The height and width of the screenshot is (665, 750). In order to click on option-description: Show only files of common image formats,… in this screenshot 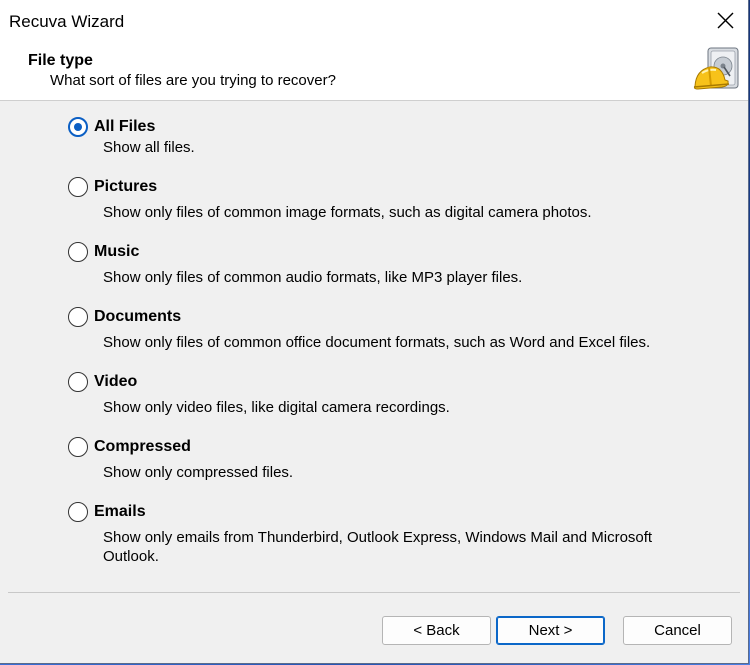, I will do `click(347, 212)`.